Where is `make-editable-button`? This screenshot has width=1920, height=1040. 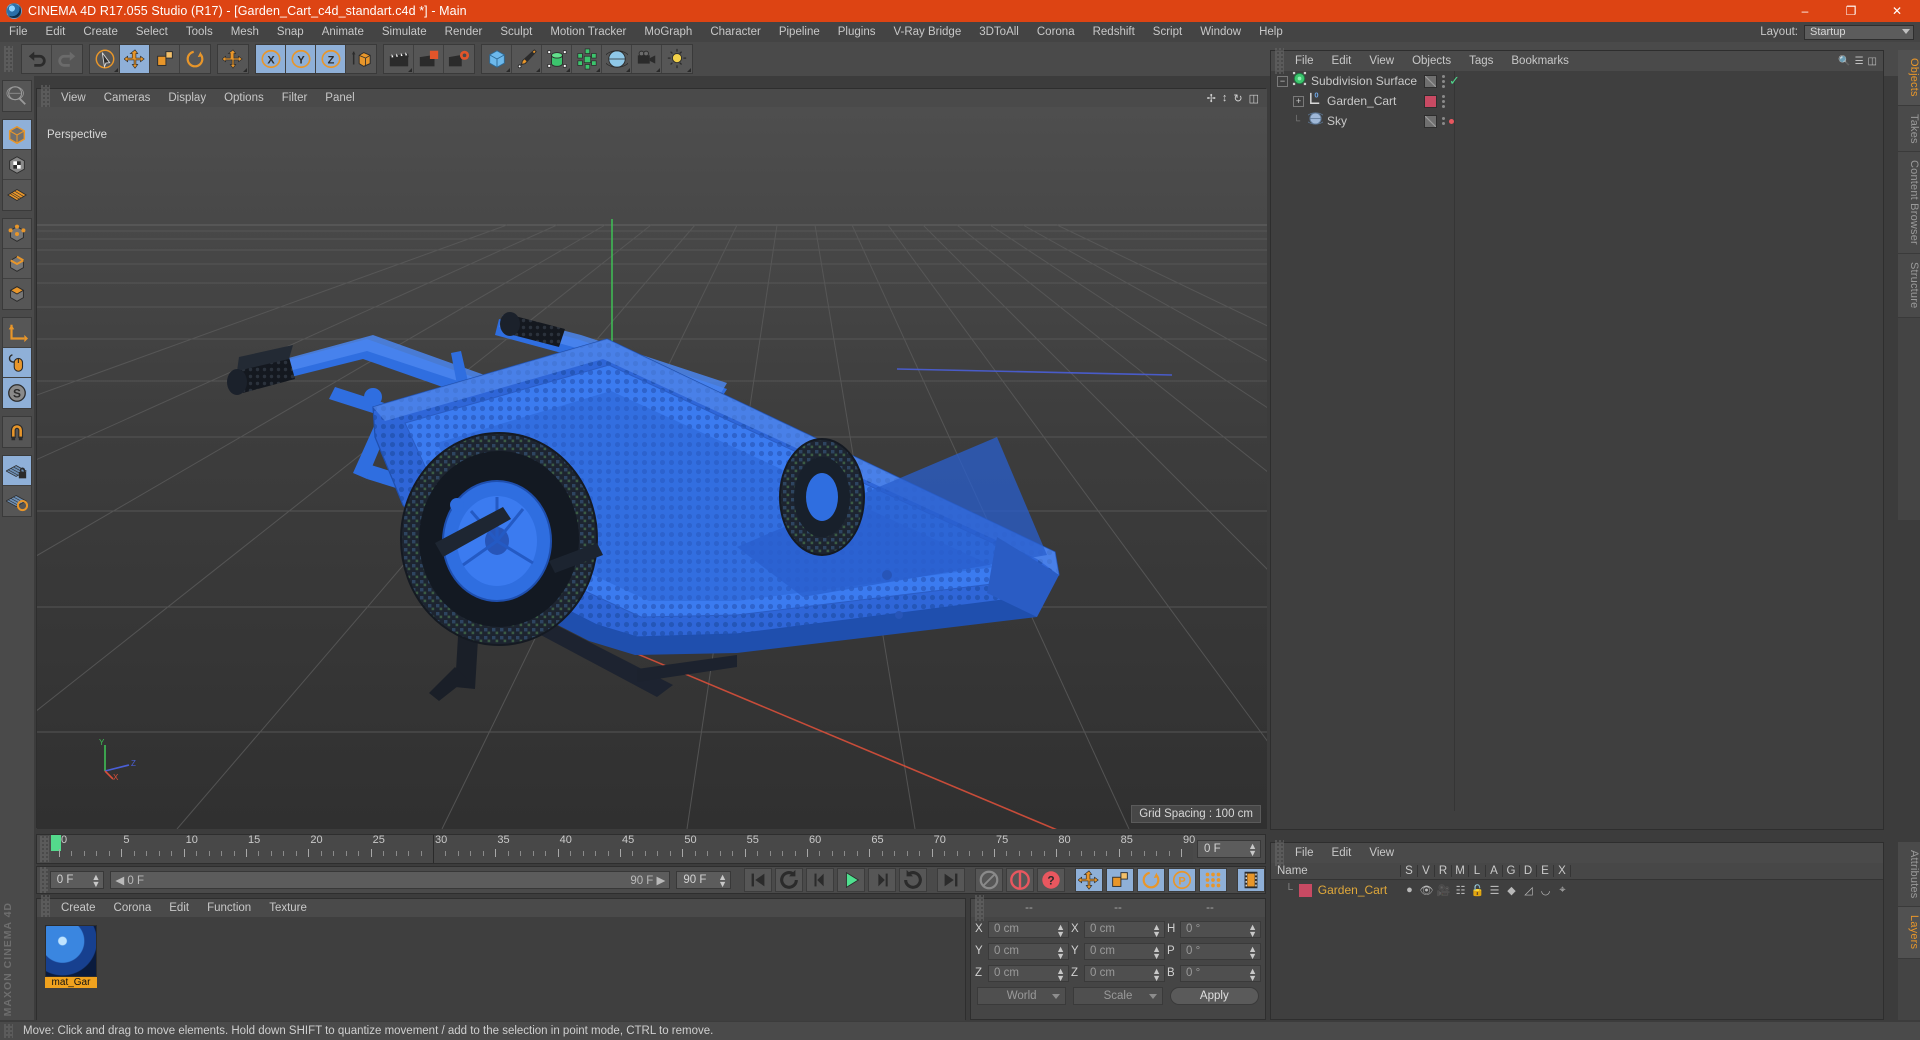
make-editable-button is located at coordinates (17, 96).